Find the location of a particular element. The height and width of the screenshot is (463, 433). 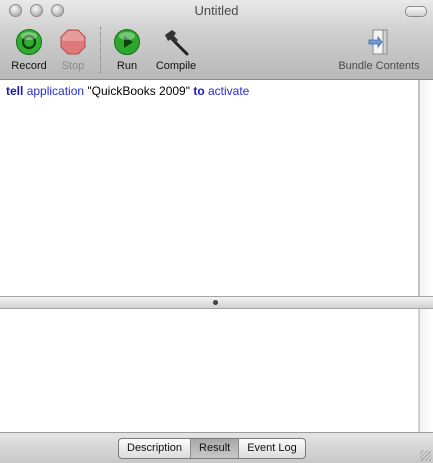

toolbar-separator is located at coordinates (100, 50).